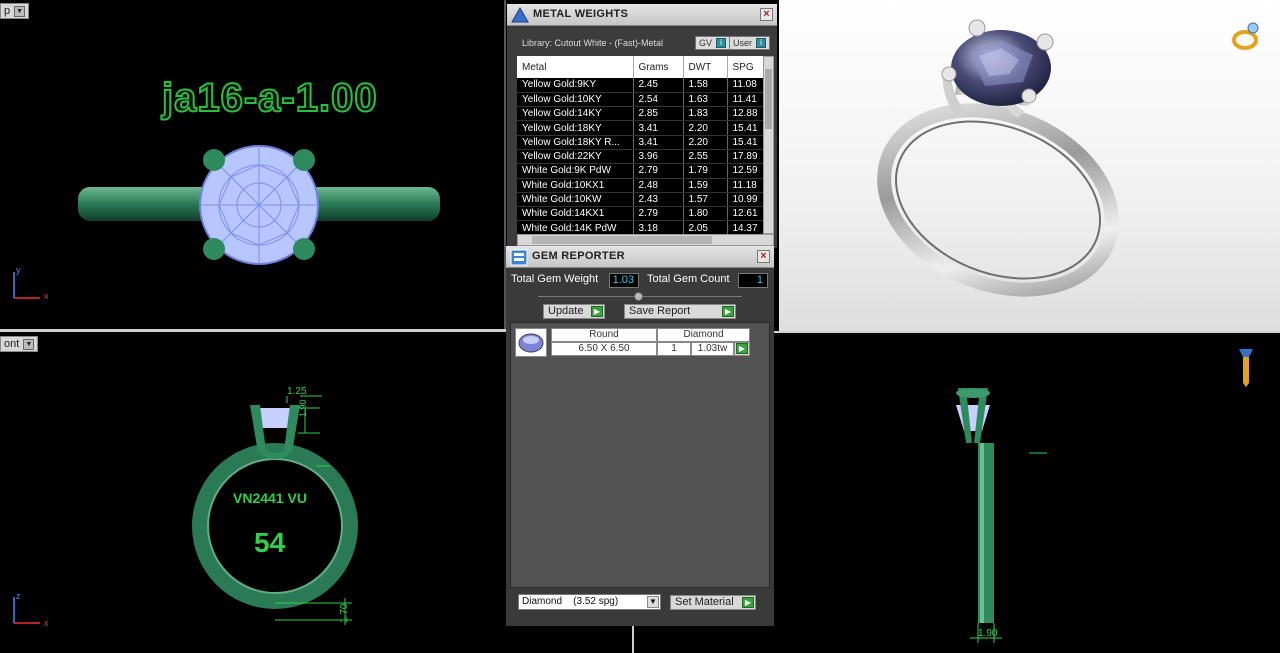 The height and width of the screenshot is (653, 1280). Describe the element at coordinates (581, 14) in the screenshot. I see `panel-title: METAL WEIGHTS` at that location.